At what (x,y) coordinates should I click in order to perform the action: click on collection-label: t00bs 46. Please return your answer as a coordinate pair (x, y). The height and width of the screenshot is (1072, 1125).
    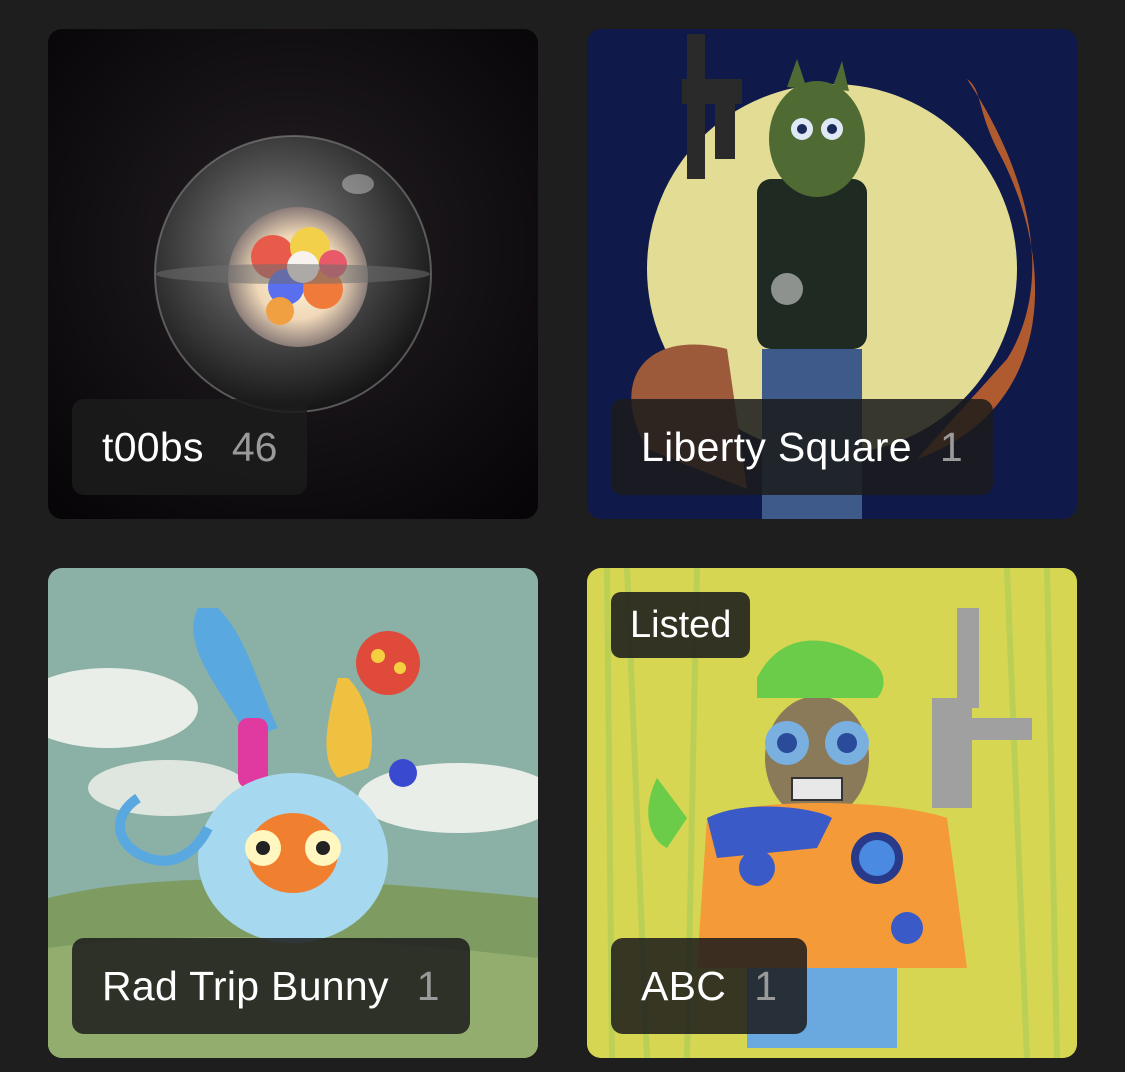
    Looking at the image, I should click on (190, 447).